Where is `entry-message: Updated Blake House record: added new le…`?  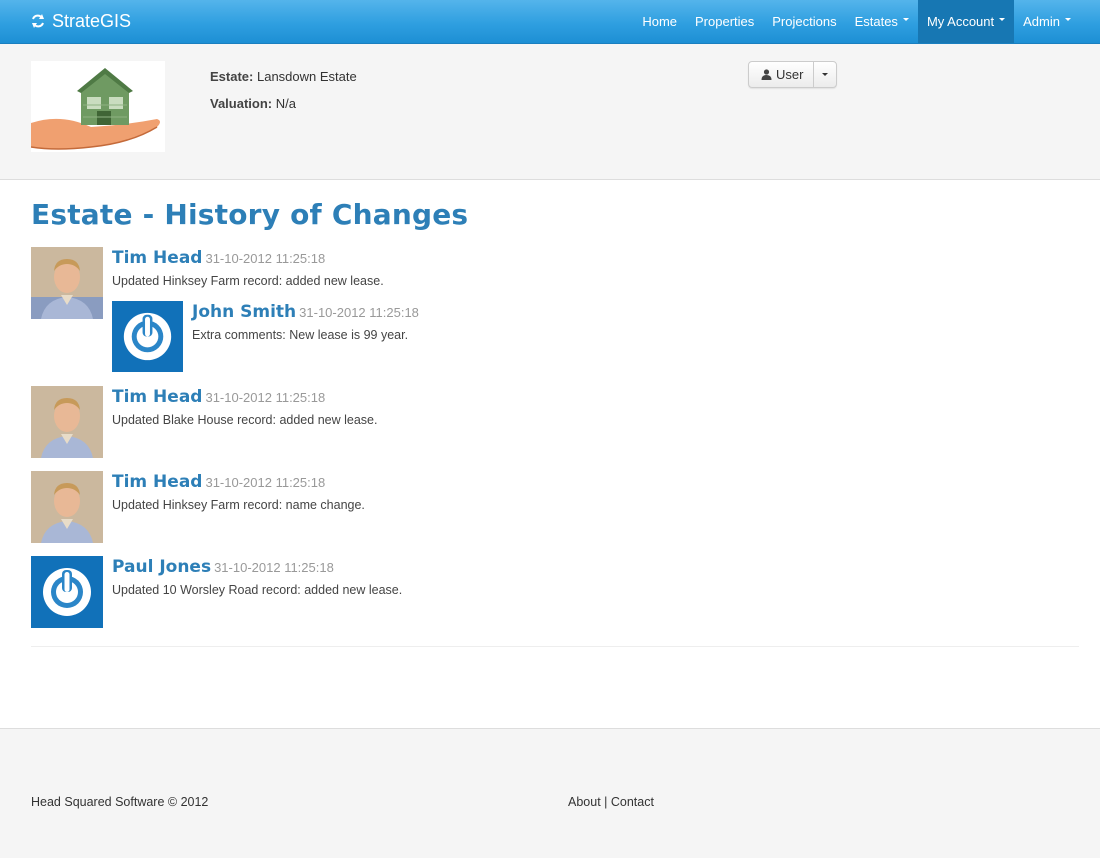
entry-message: Updated Blake House record: added new le… is located at coordinates (245, 420).